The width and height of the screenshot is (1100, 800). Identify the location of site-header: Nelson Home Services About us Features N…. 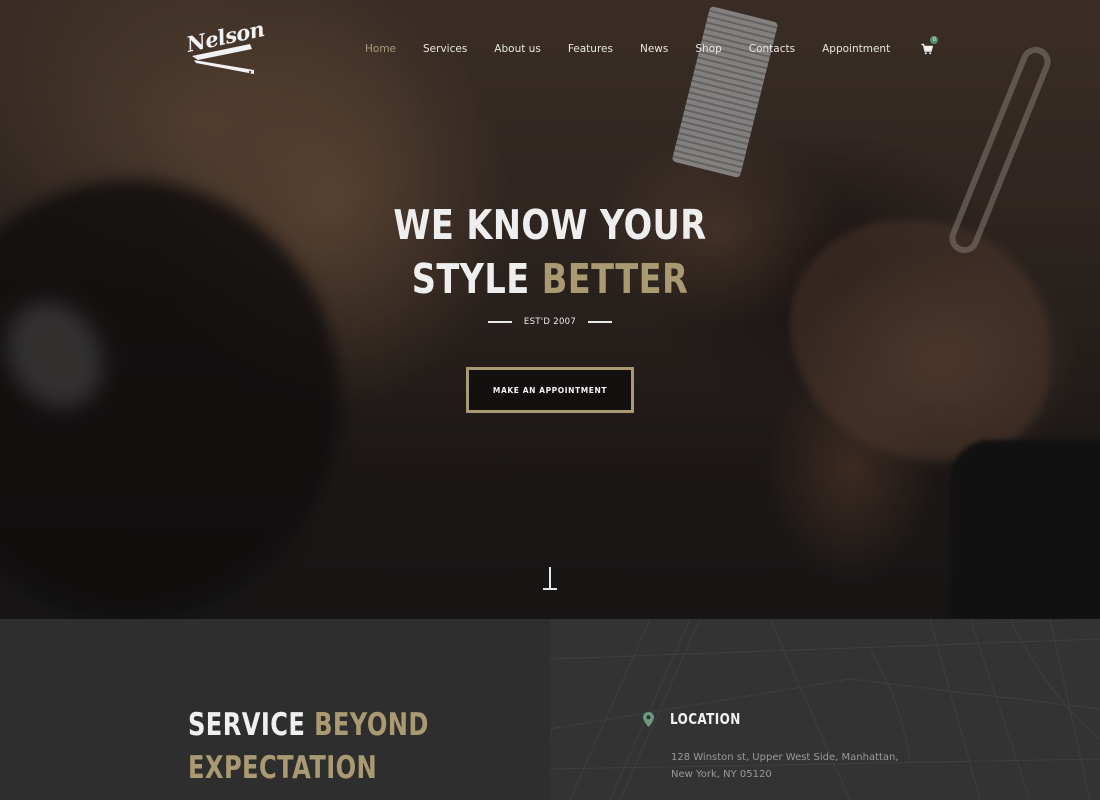
(550, 50).